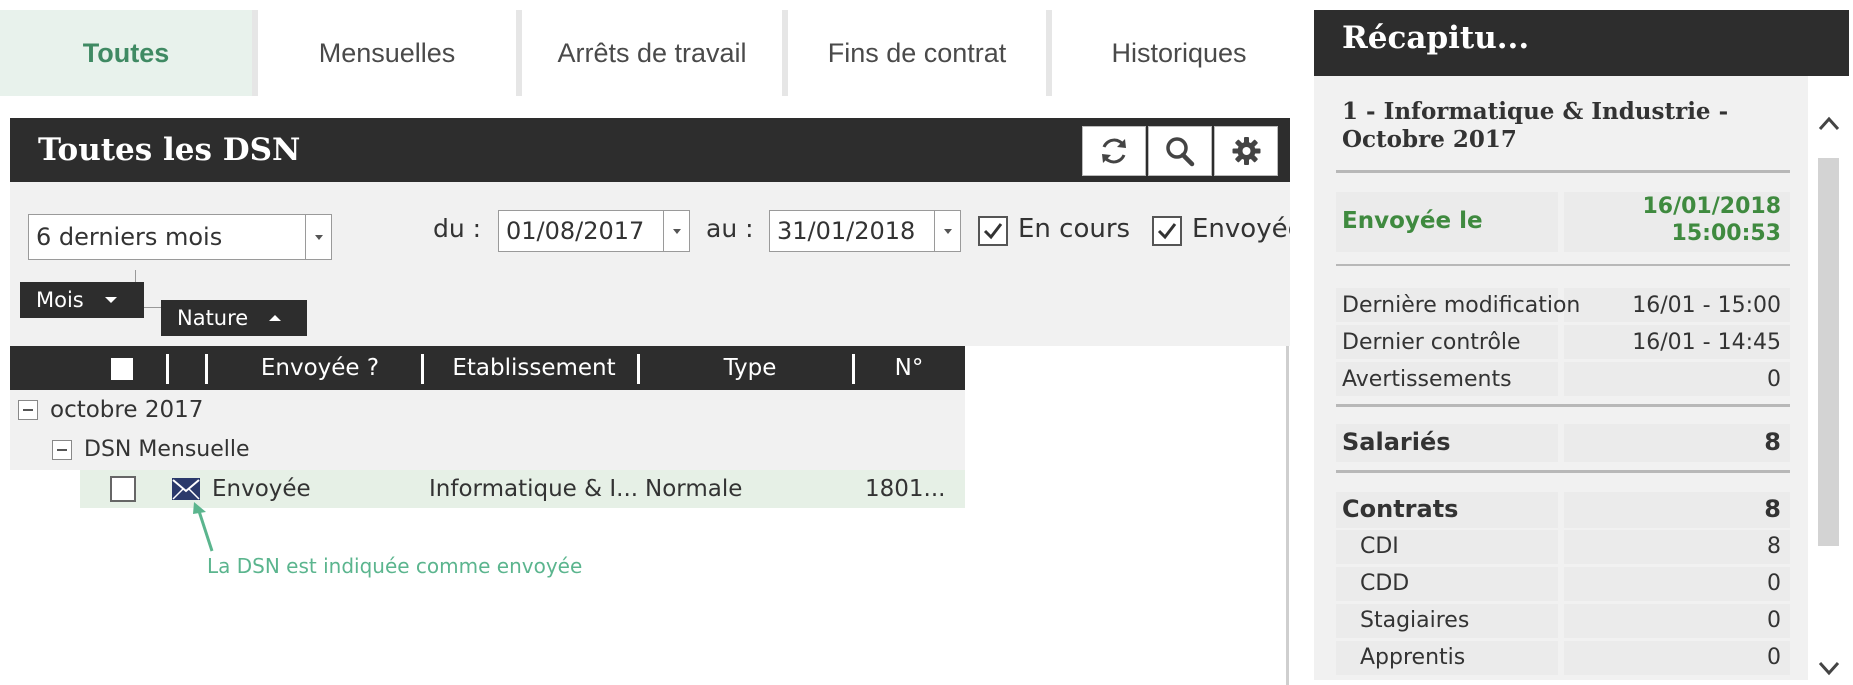 Image resolution: width=1853 pixels, height=685 pixels. I want to click on column-header-type: Type, so click(750, 368).